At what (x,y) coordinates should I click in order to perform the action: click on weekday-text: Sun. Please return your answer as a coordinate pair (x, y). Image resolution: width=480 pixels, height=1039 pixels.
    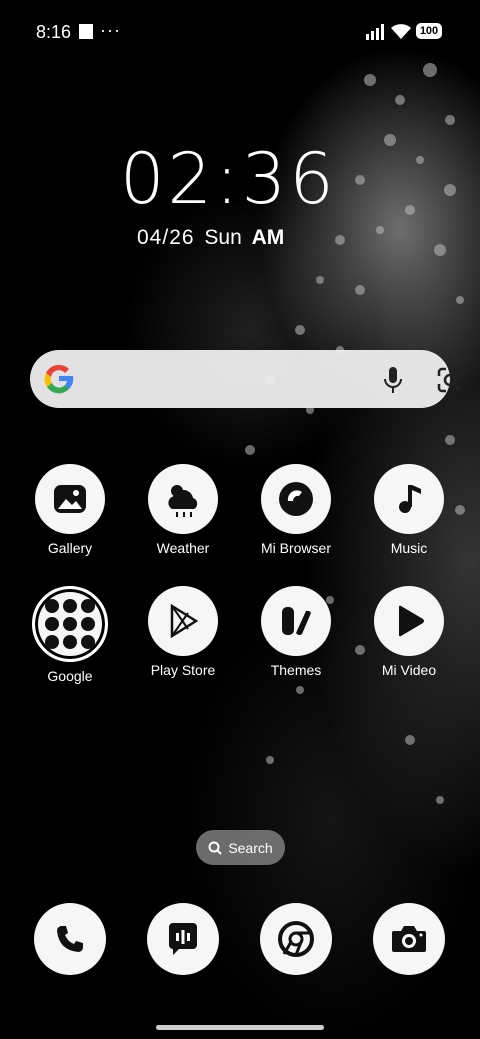
    Looking at the image, I should click on (223, 237).